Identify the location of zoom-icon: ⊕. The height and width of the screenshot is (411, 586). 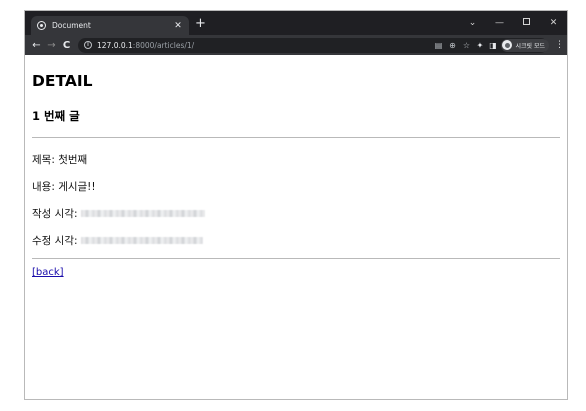
(452, 45).